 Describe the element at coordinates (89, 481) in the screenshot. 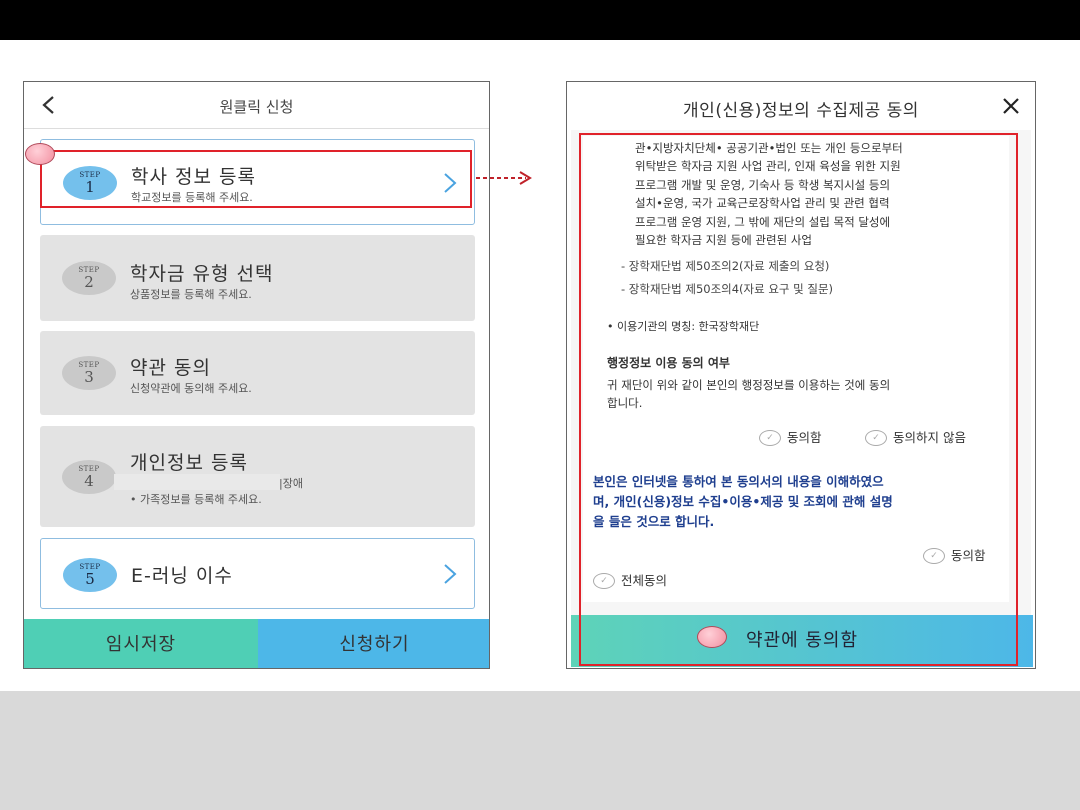

I see `step-number: 4` at that location.